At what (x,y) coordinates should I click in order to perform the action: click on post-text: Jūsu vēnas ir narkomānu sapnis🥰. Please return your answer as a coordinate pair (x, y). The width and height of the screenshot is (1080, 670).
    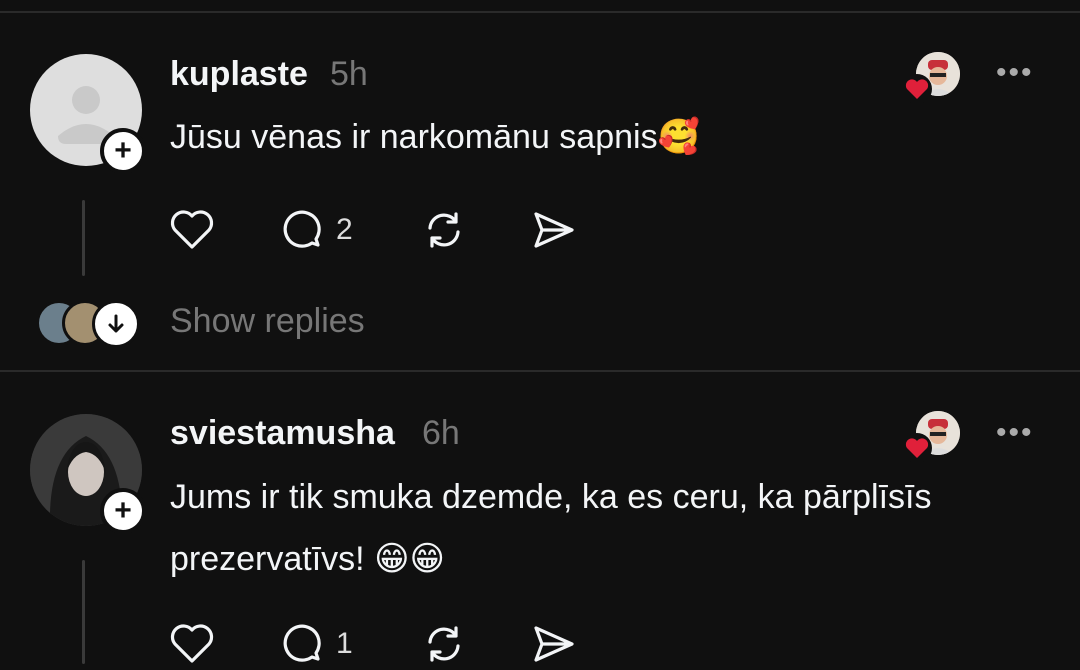
    Looking at the image, I should click on (435, 137).